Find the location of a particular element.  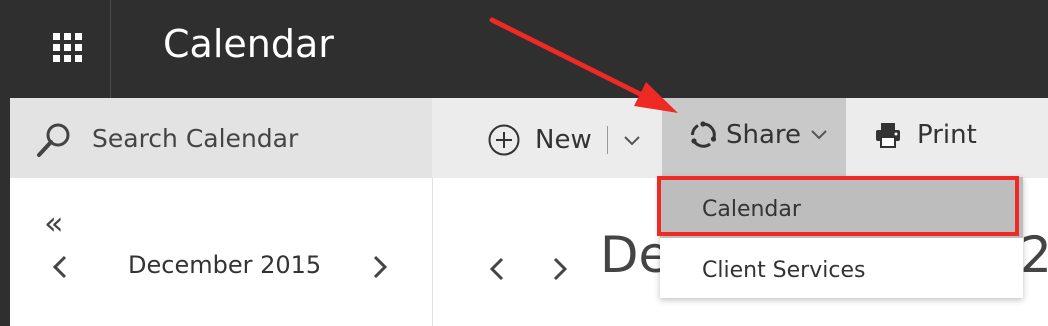

new-button-label: New is located at coordinates (563, 140).